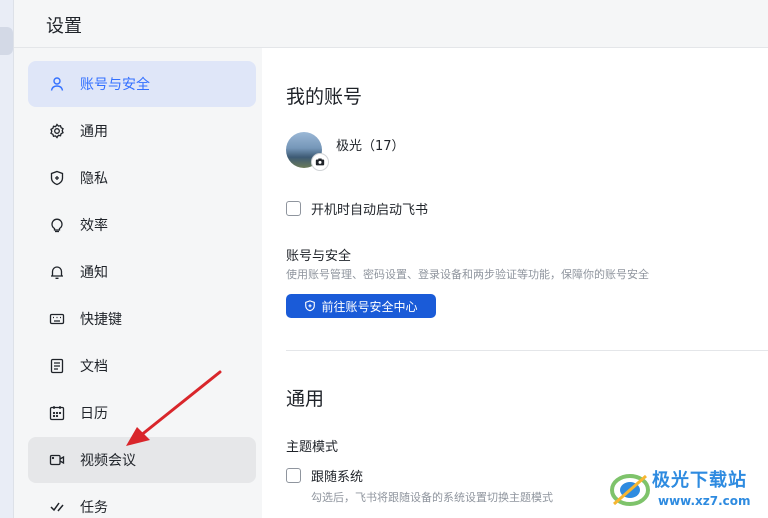 The height and width of the screenshot is (518, 768). Describe the element at coordinates (57, 507) in the screenshot. I see `task-icon` at that location.